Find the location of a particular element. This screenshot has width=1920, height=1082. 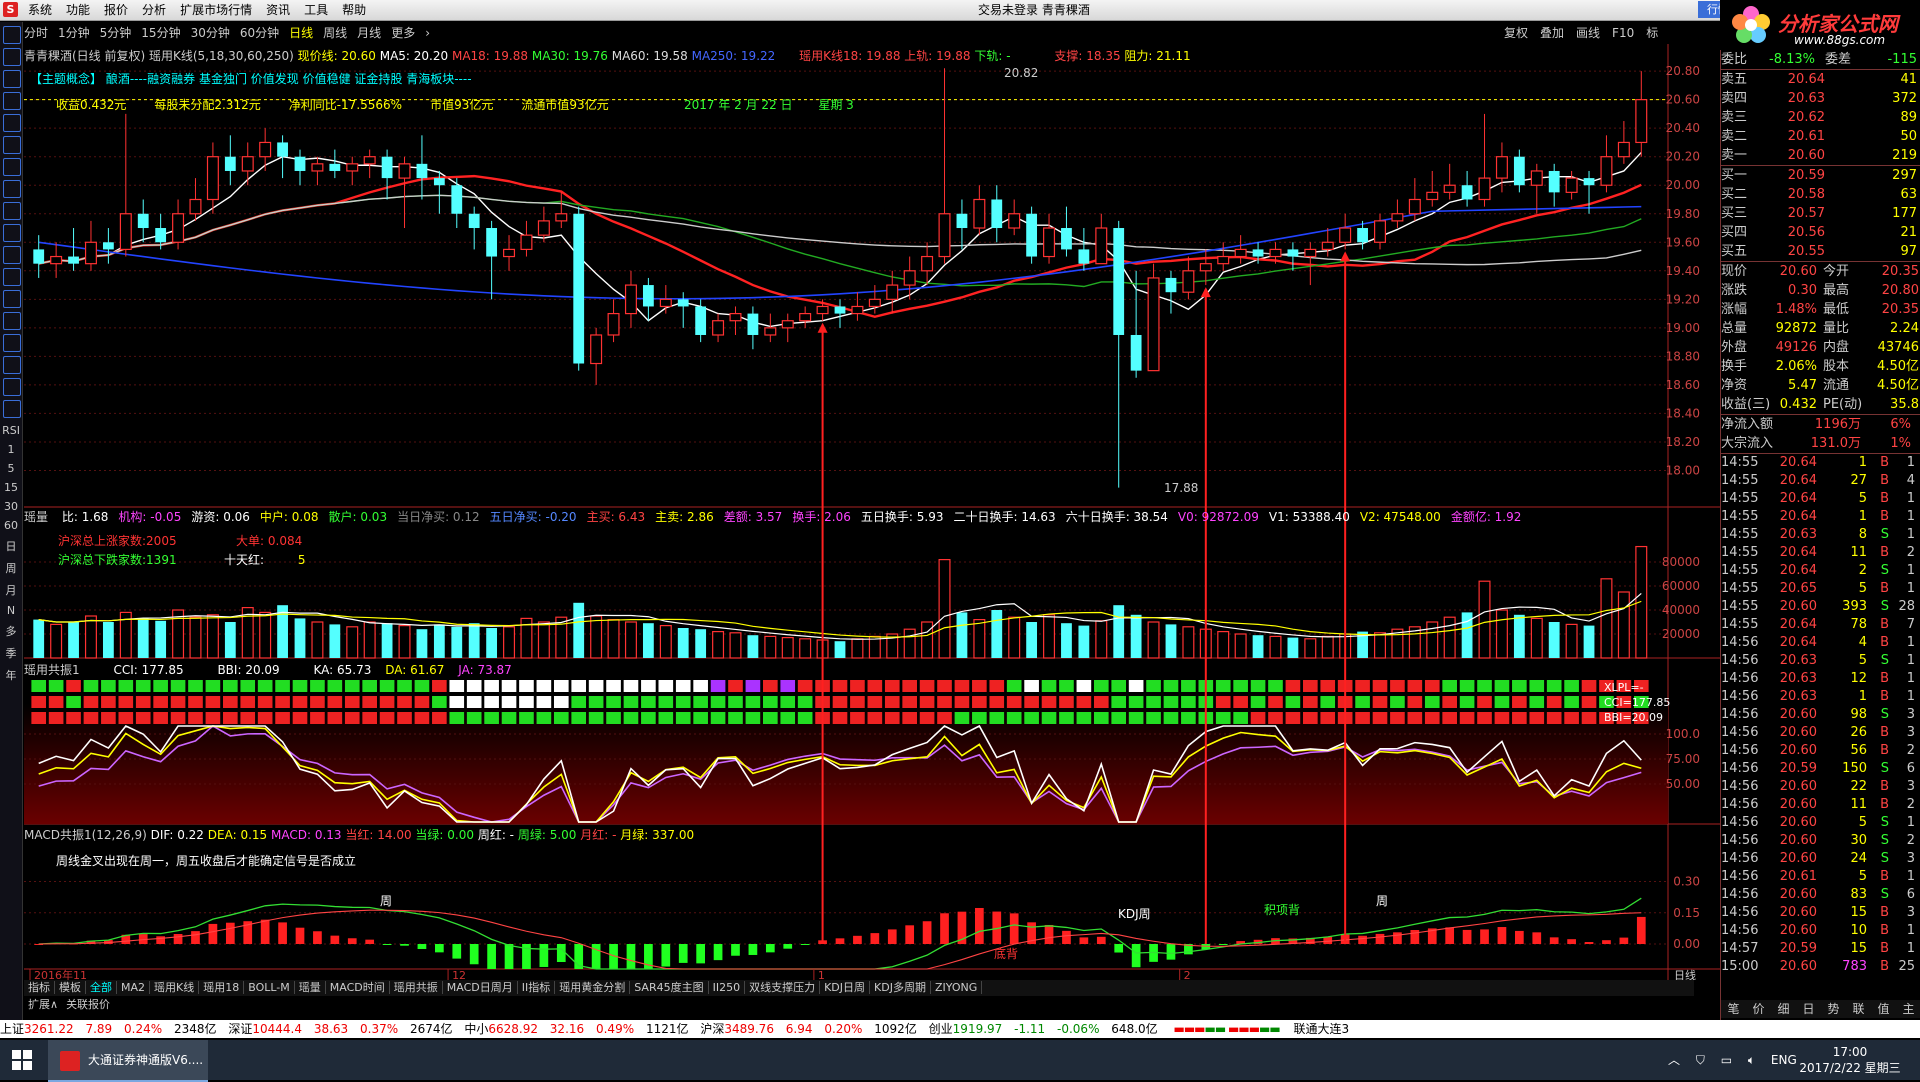

period-tab-9: 更多 is located at coordinates (403, 33).